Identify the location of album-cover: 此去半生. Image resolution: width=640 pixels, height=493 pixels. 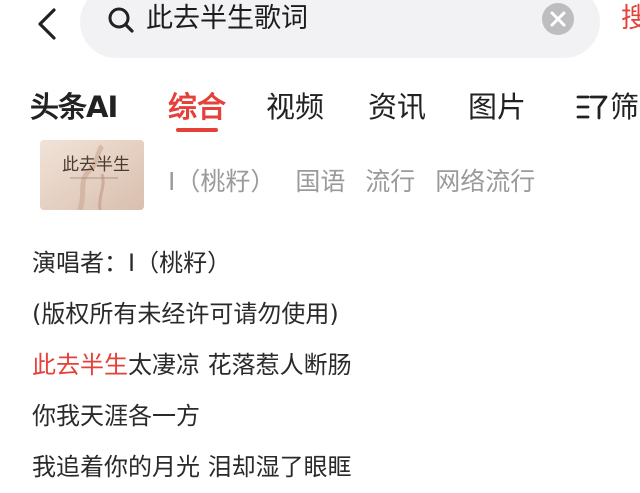
(92, 175).